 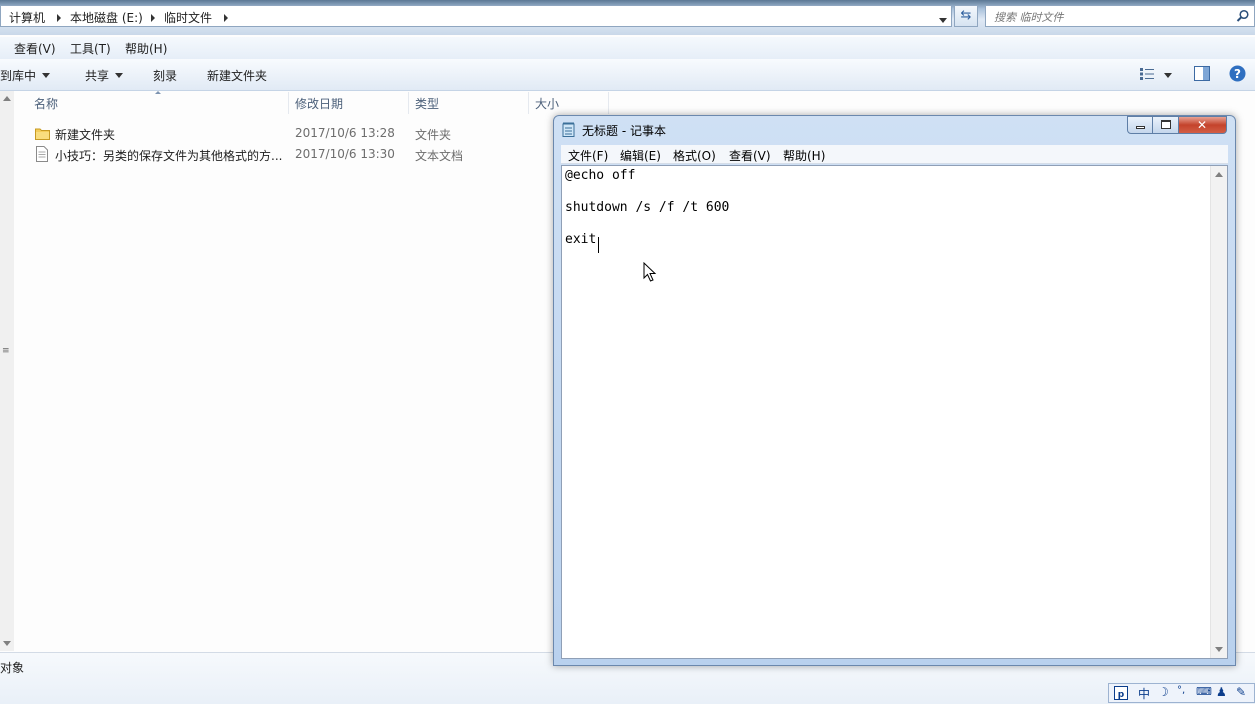 I want to click on half-width-moon-icon: ☽, so click(x=1163, y=692).